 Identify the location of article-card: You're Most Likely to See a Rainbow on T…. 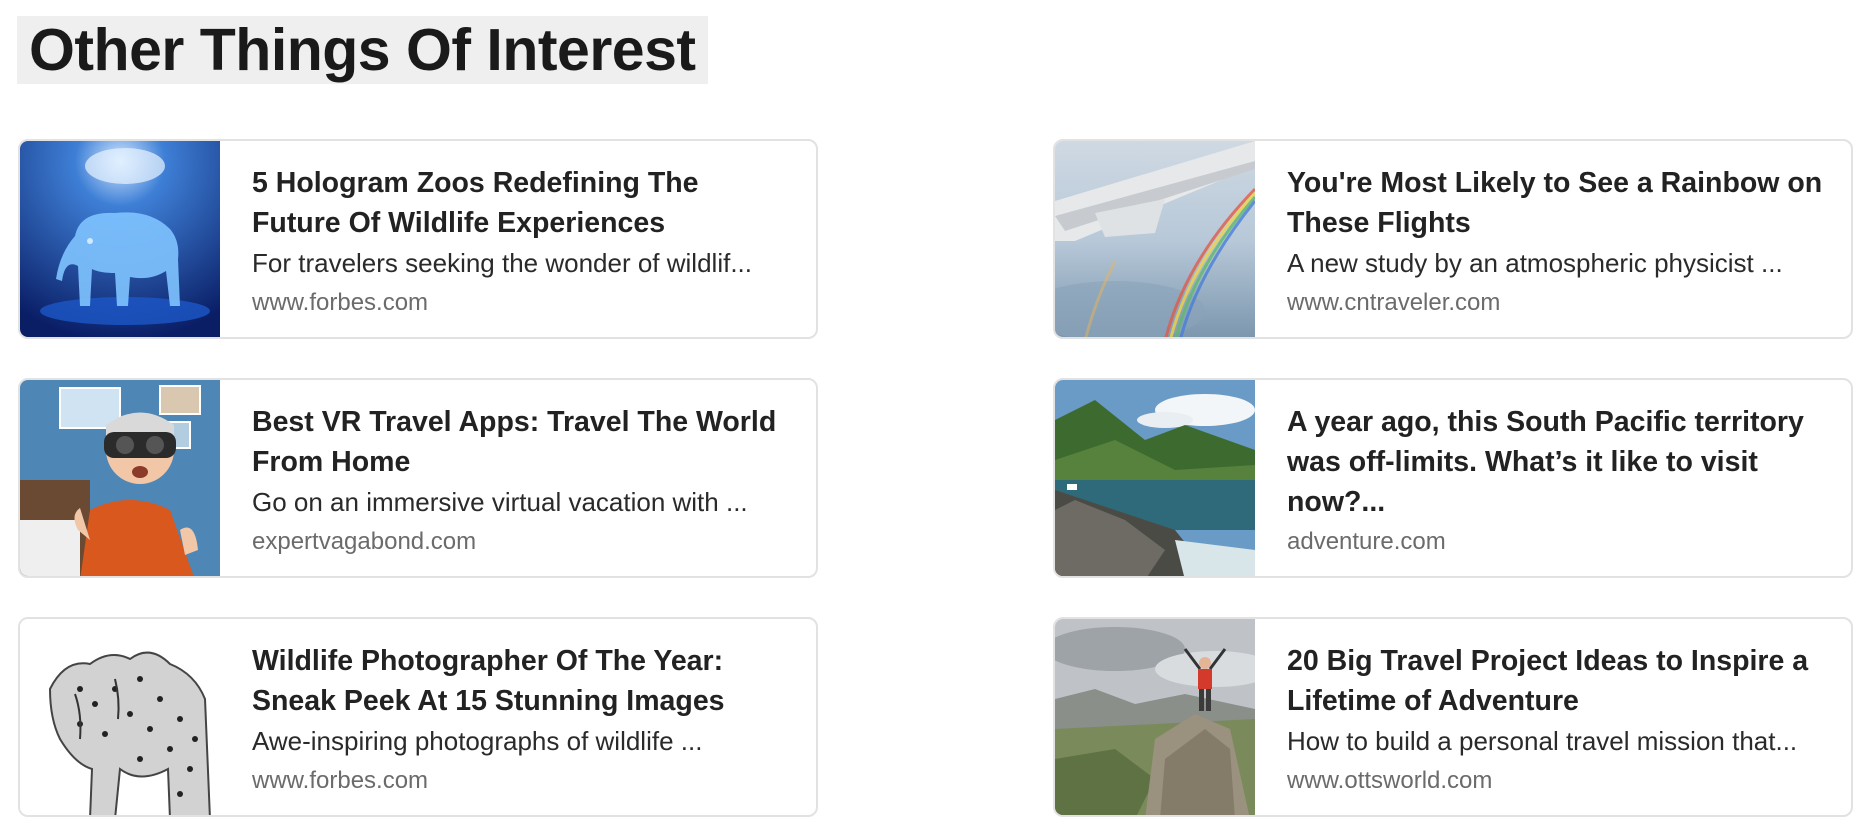
(1453, 239).